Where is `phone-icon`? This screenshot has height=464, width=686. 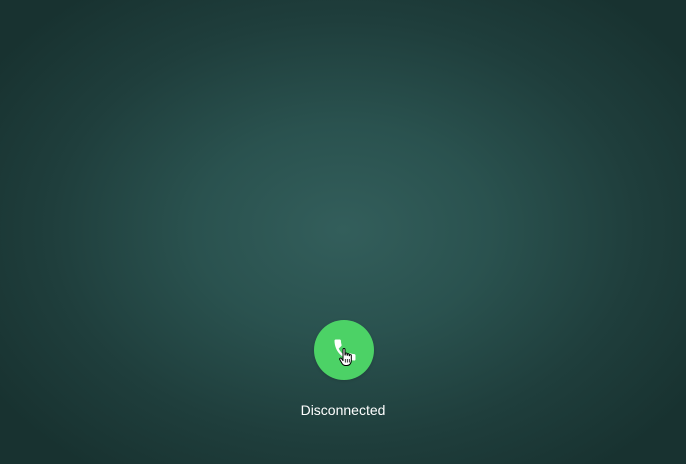 phone-icon is located at coordinates (345, 350).